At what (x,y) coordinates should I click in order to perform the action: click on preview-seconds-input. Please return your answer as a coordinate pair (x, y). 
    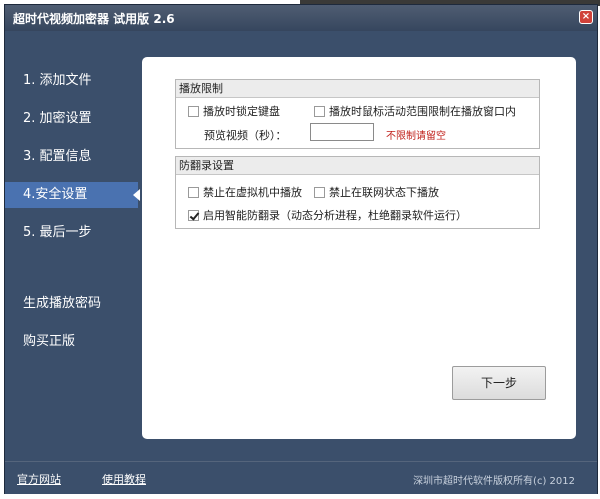
    Looking at the image, I should click on (342, 132).